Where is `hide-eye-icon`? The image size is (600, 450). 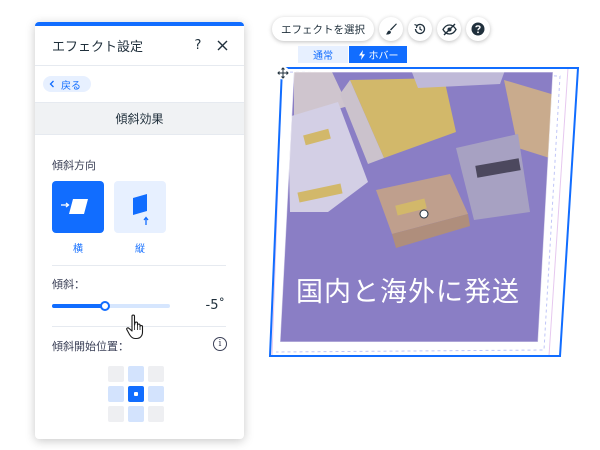
hide-eye-icon is located at coordinates (449, 29).